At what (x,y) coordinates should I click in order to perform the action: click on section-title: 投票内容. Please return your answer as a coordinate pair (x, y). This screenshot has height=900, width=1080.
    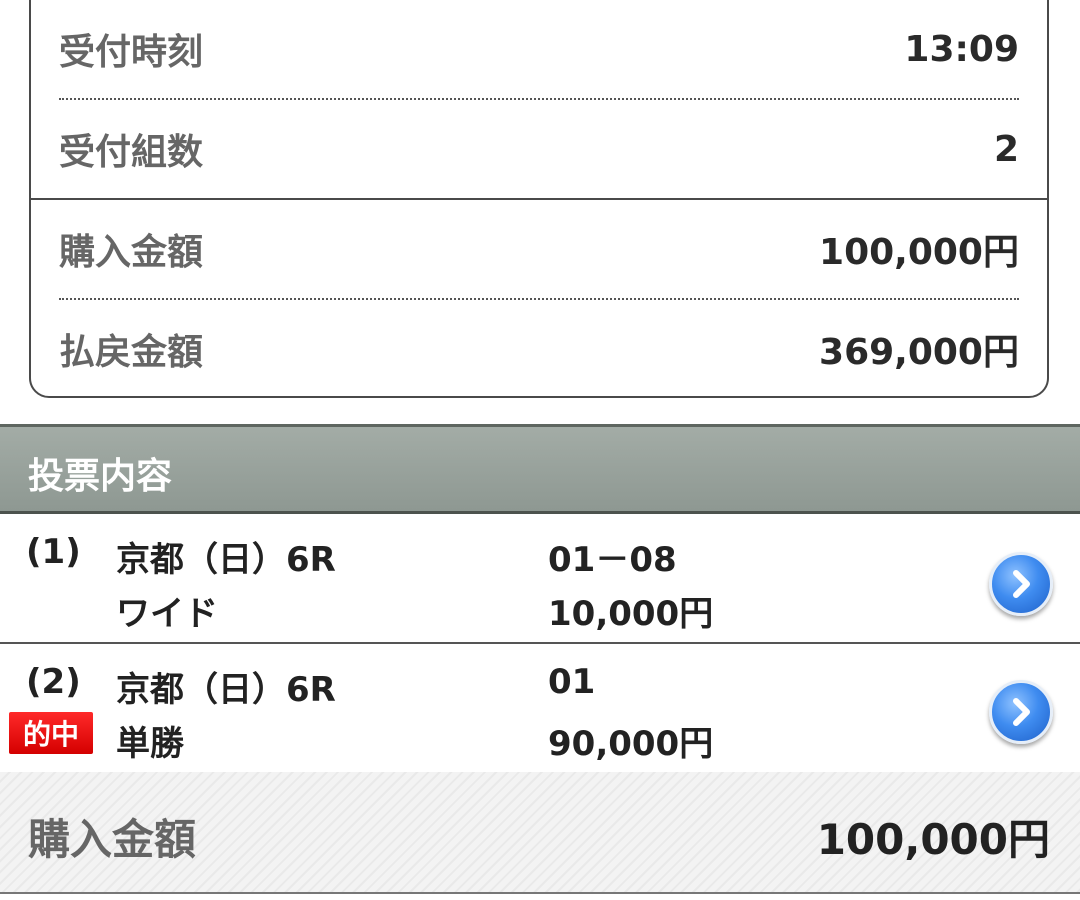
    Looking at the image, I should click on (100, 476).